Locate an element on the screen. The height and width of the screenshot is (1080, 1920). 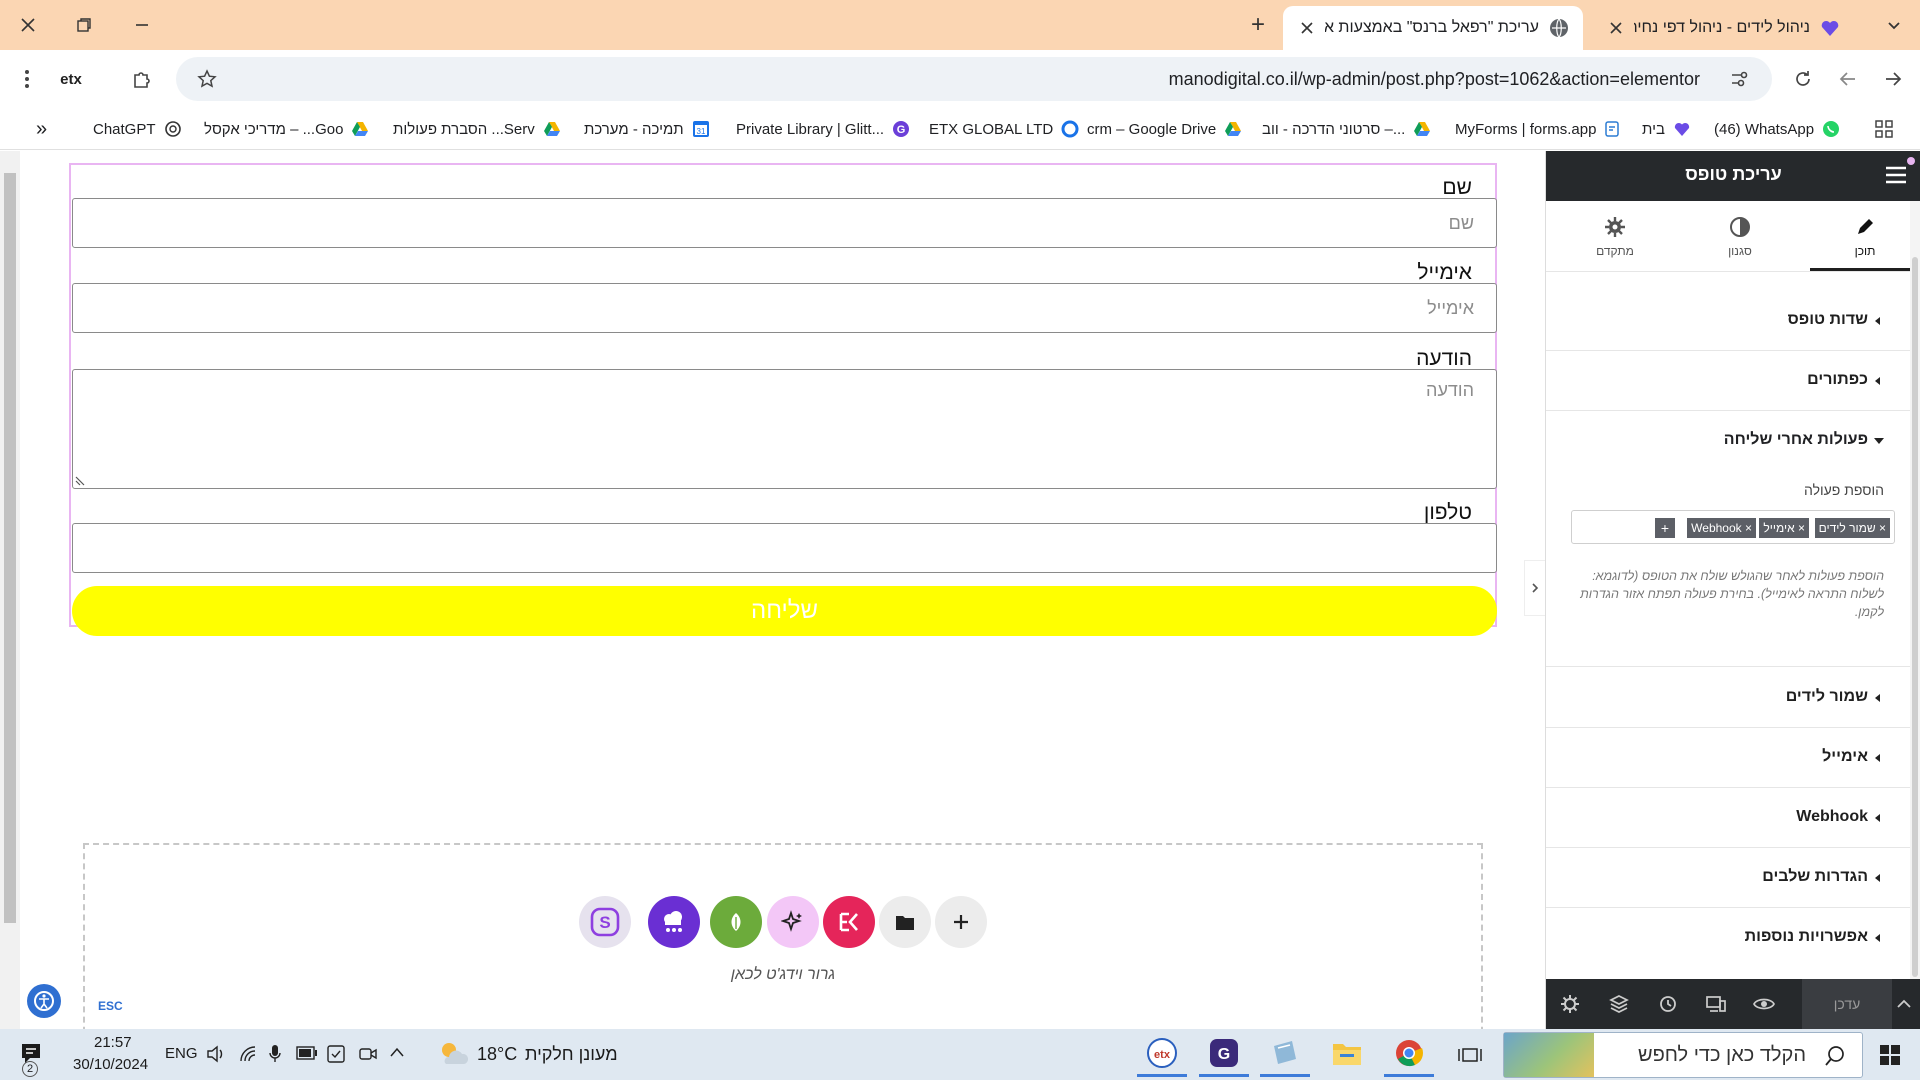
phone-input is located at coordinates (784, 548).